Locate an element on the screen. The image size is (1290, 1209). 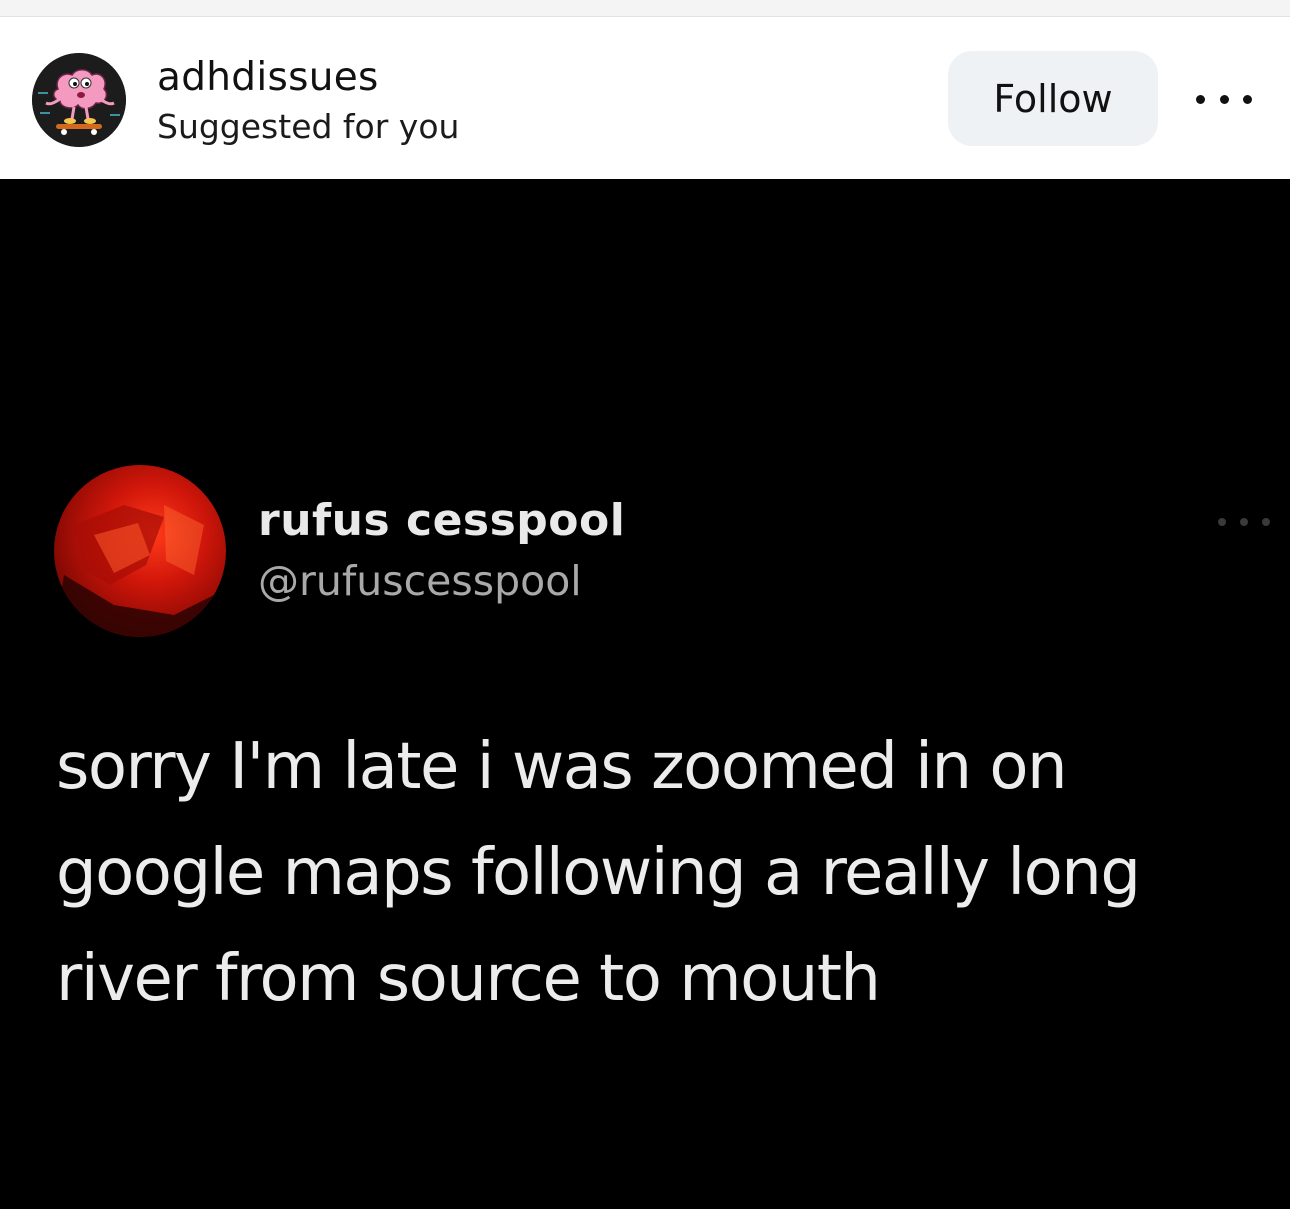
tweet-author-avatar is located at coordinates (140, 551).